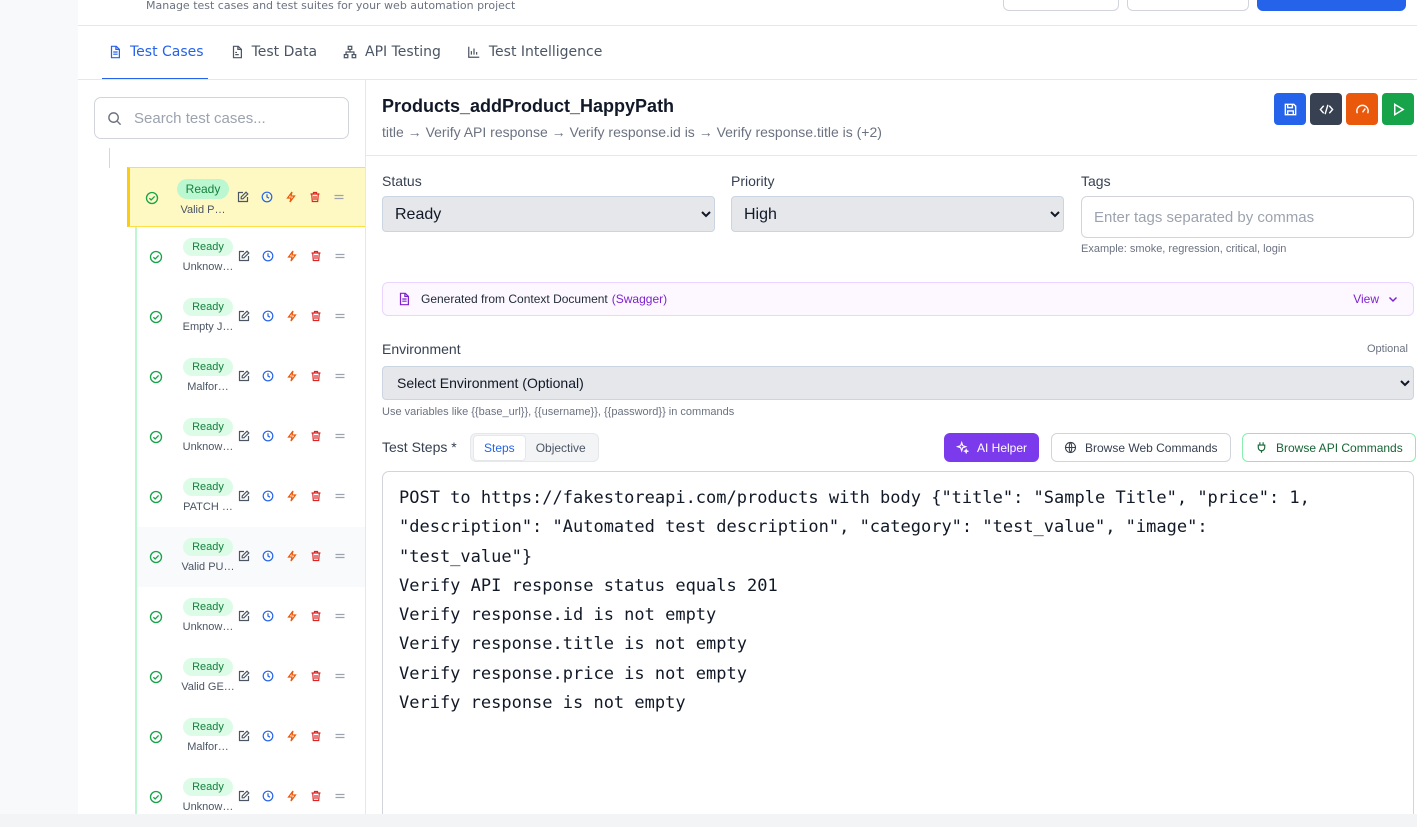 This screenshot has height=827, width=1417. What do you see at coordinates (1331, 5) in the screenshot?
I see `header-primary-button` at bounding box center [1331, 5].